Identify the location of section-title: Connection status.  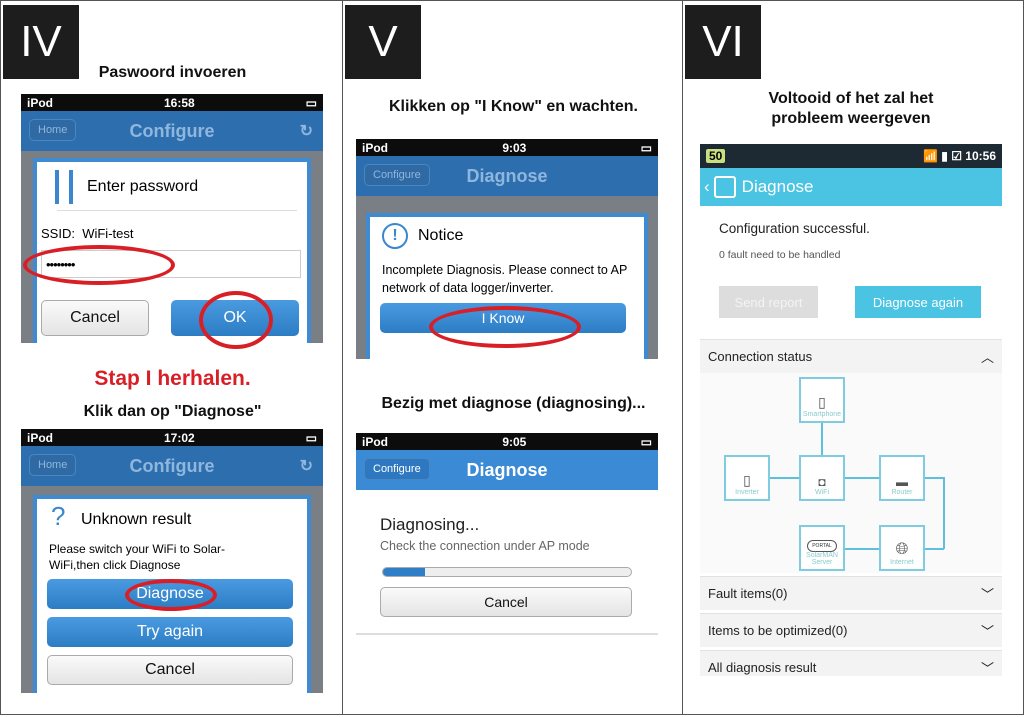
(760, 356).